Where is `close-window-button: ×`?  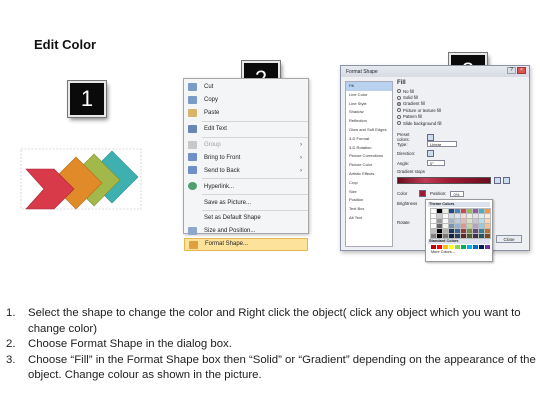
close-window-button: × is located at coordinates (521, 70).